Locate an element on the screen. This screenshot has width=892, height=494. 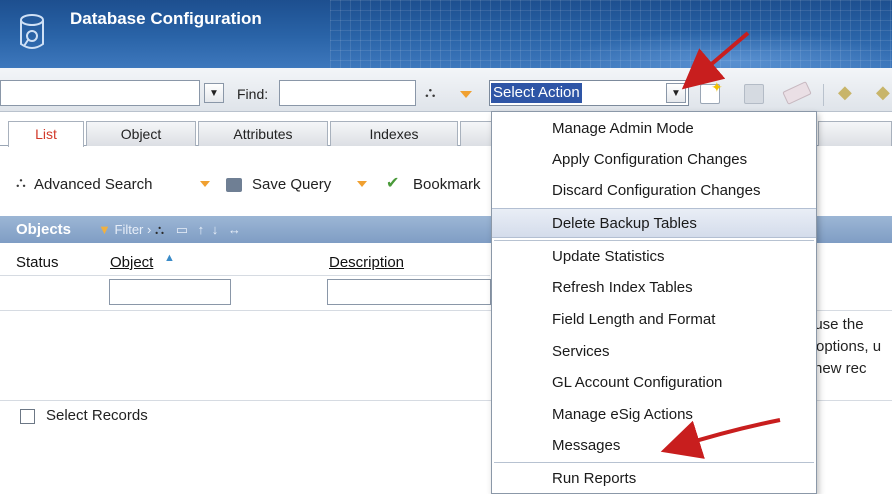
clear-filter-icon: ▭ is located at coordinates (182, 229).